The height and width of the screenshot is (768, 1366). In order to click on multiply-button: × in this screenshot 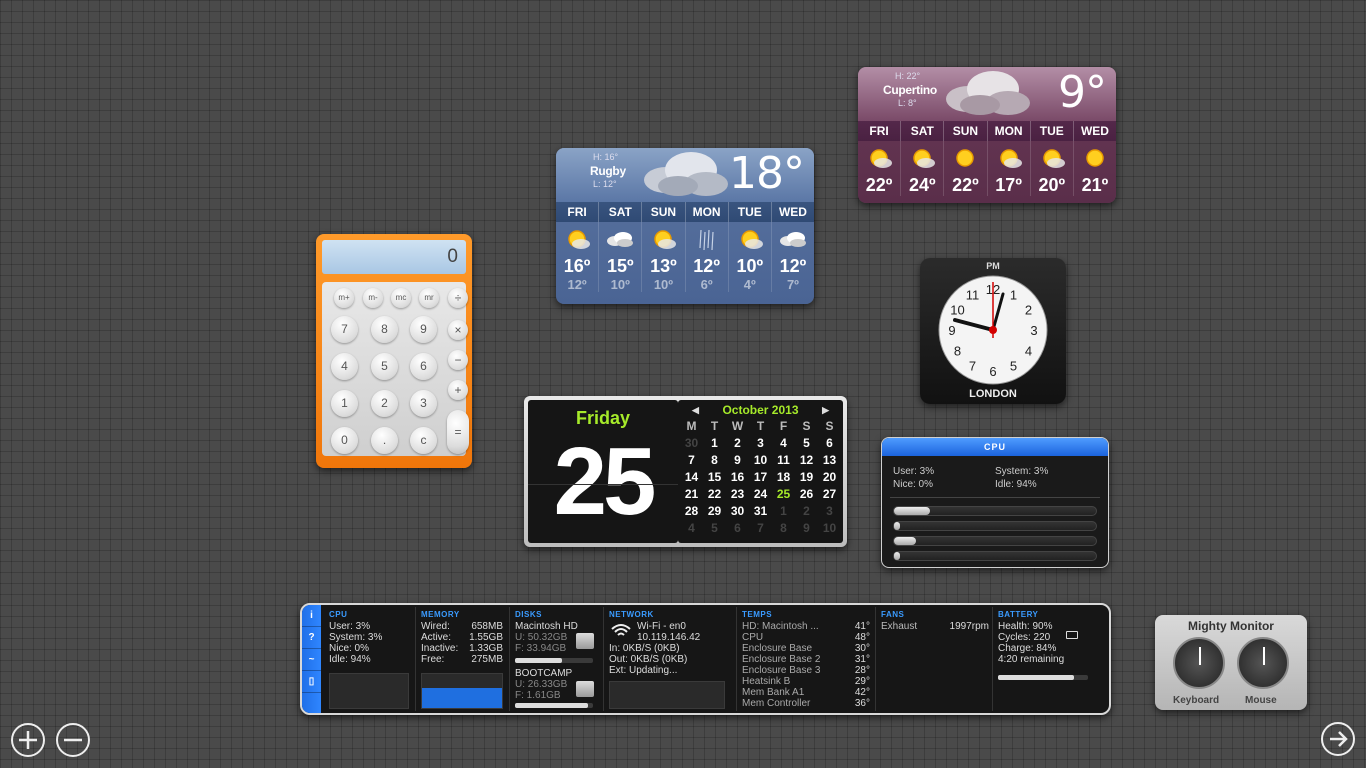, I will do `click(458, 330)`.